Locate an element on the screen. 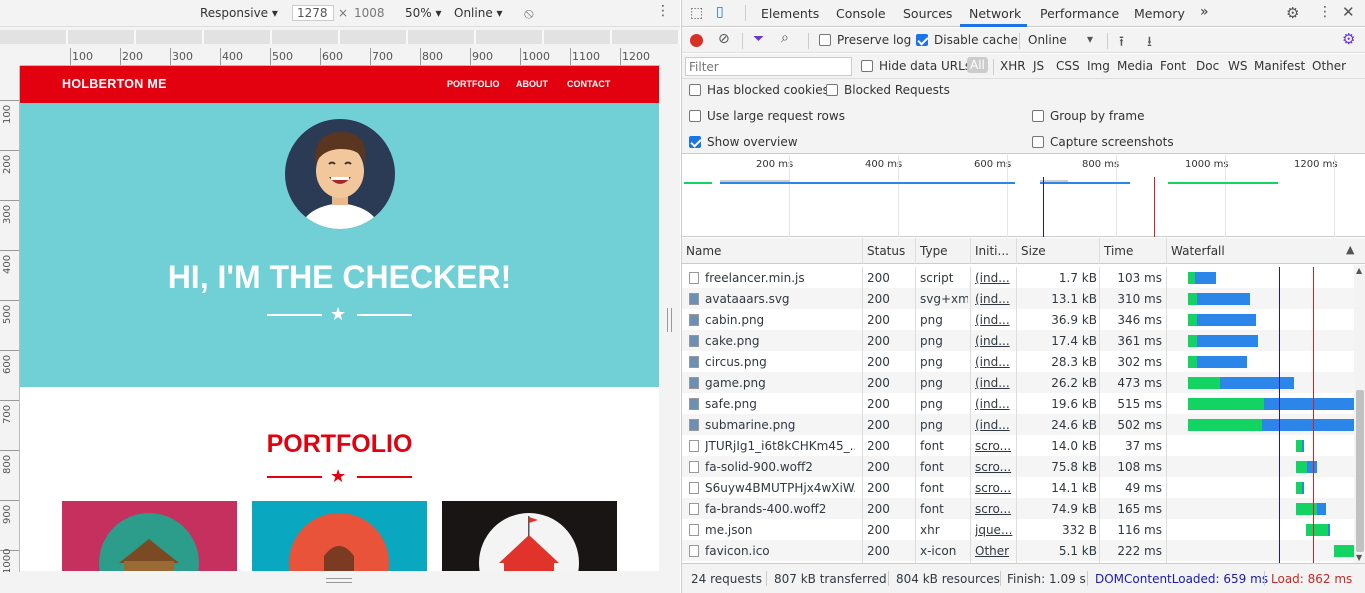 Image resolution: width=1365 pixels, height=593 pixels. request-row: cabin.png 200 png (ind... 36.9 kB 346 ms is located at coordinates (1018, 319).